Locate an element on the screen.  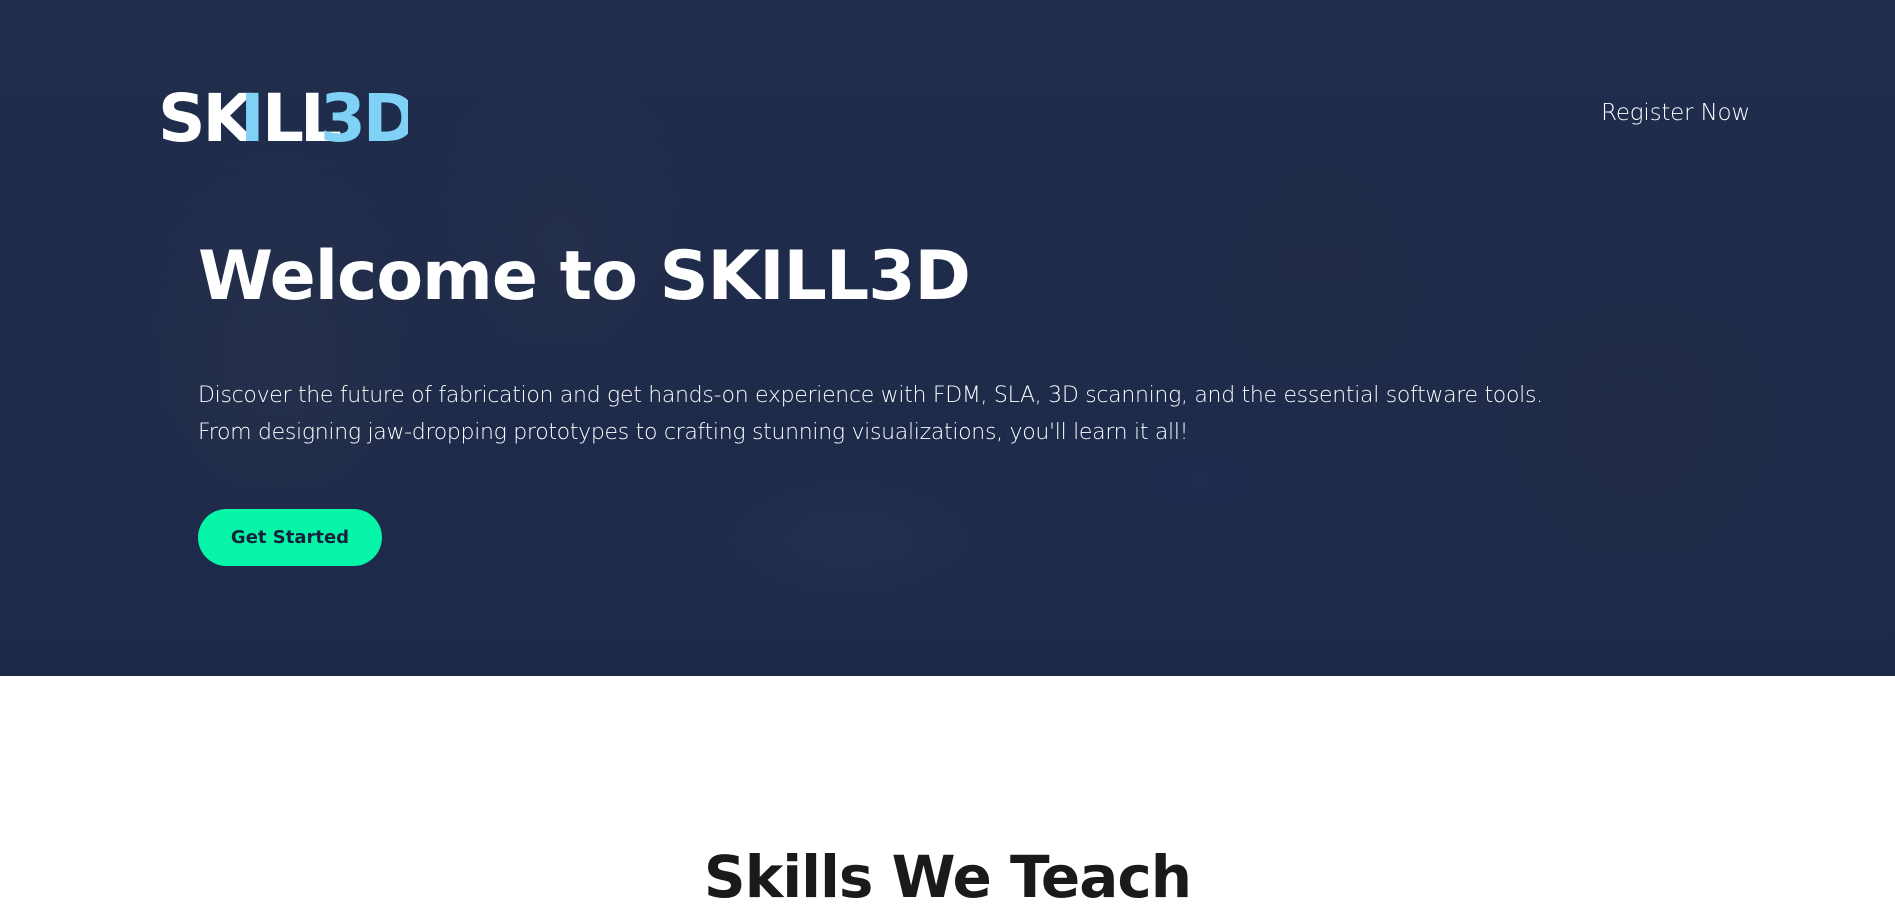
logo-text-3d: 3D is located at coordinates (364, 117).